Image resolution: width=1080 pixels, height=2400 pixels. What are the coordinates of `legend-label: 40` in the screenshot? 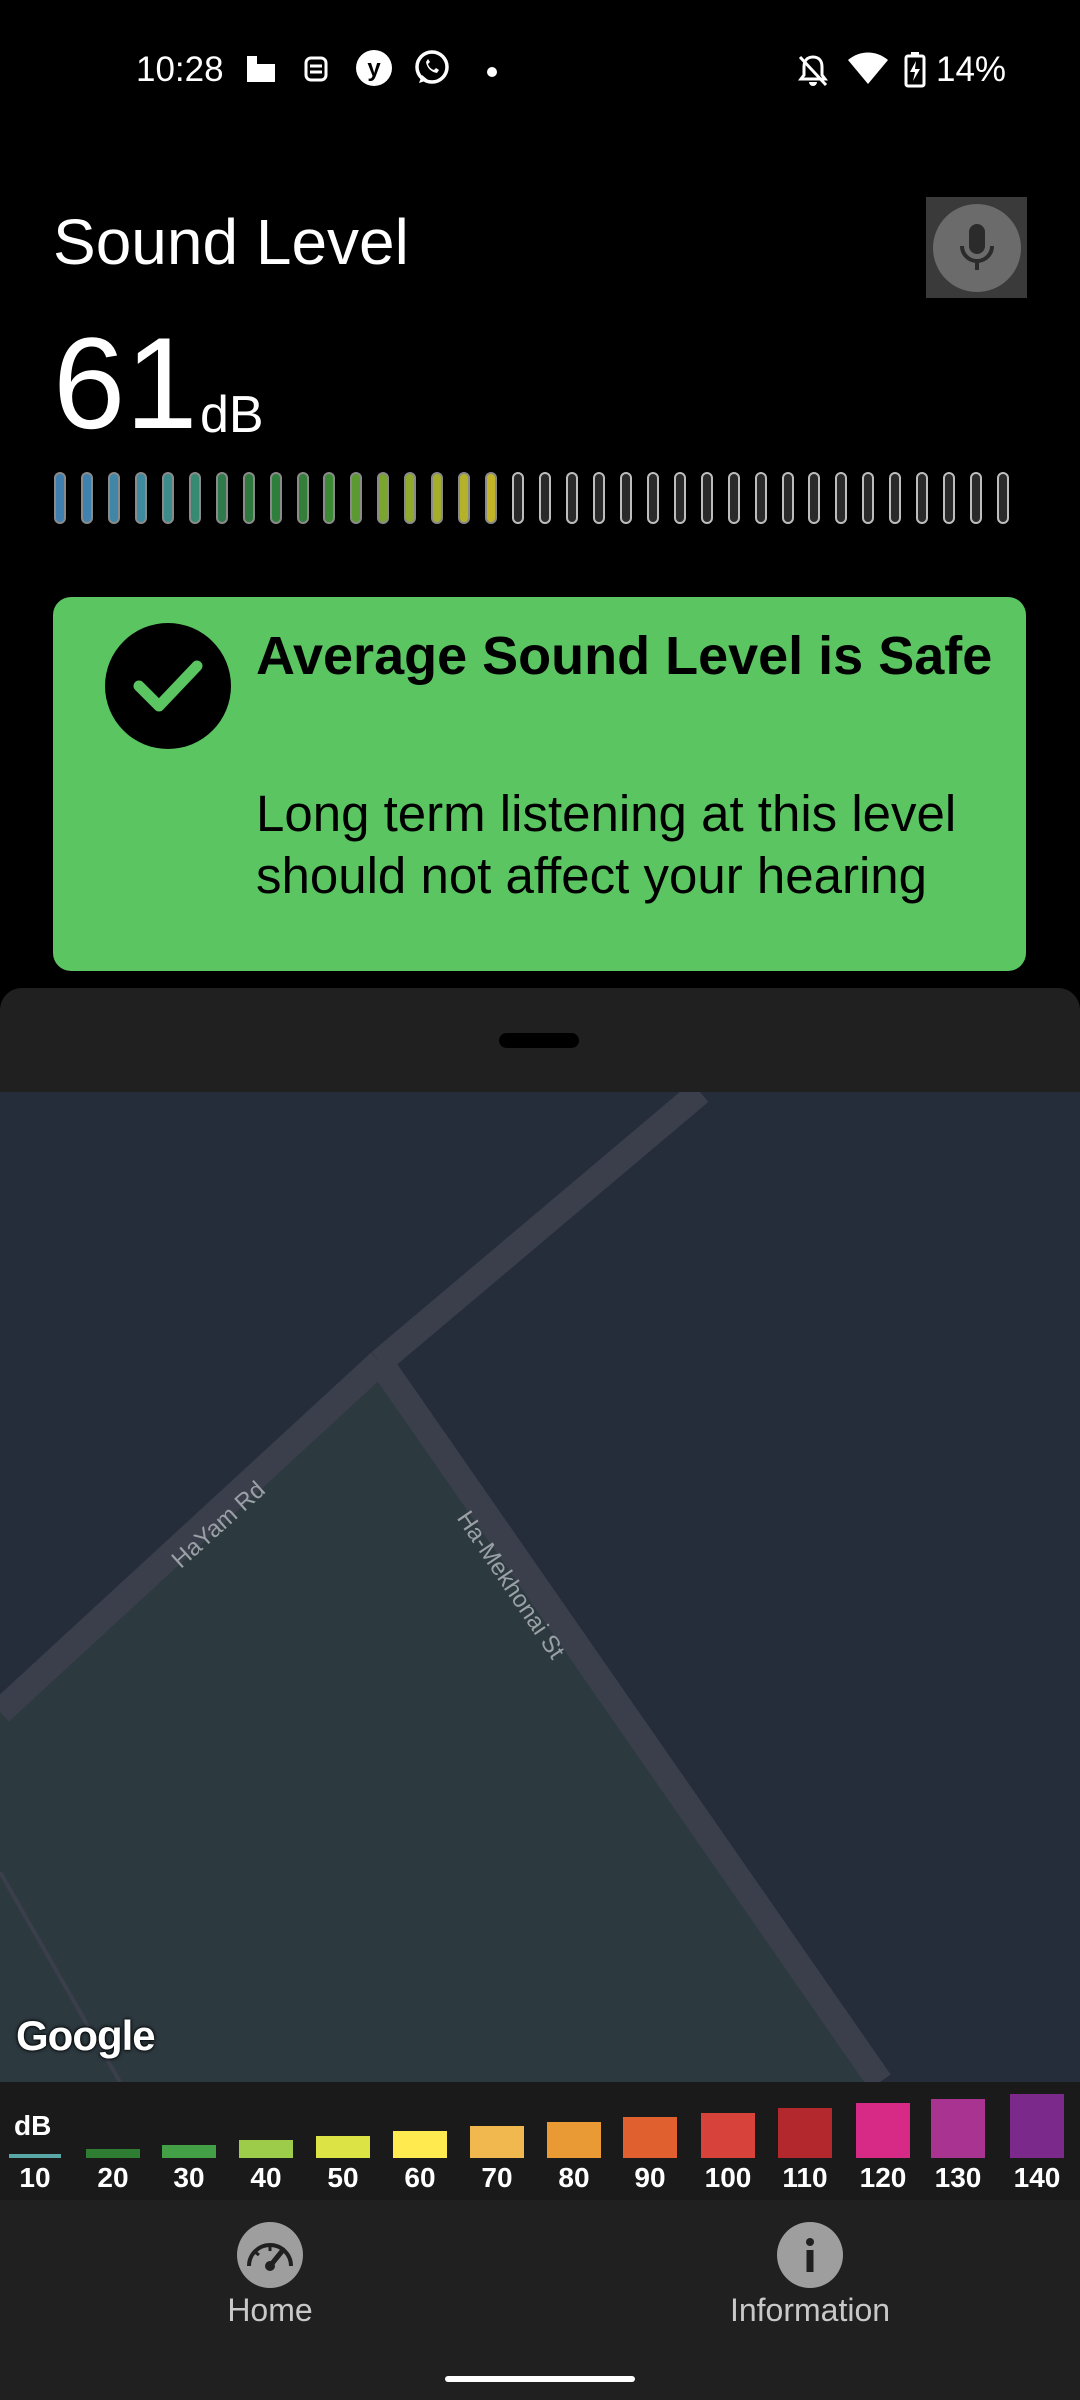 It's located at (266, 2177).